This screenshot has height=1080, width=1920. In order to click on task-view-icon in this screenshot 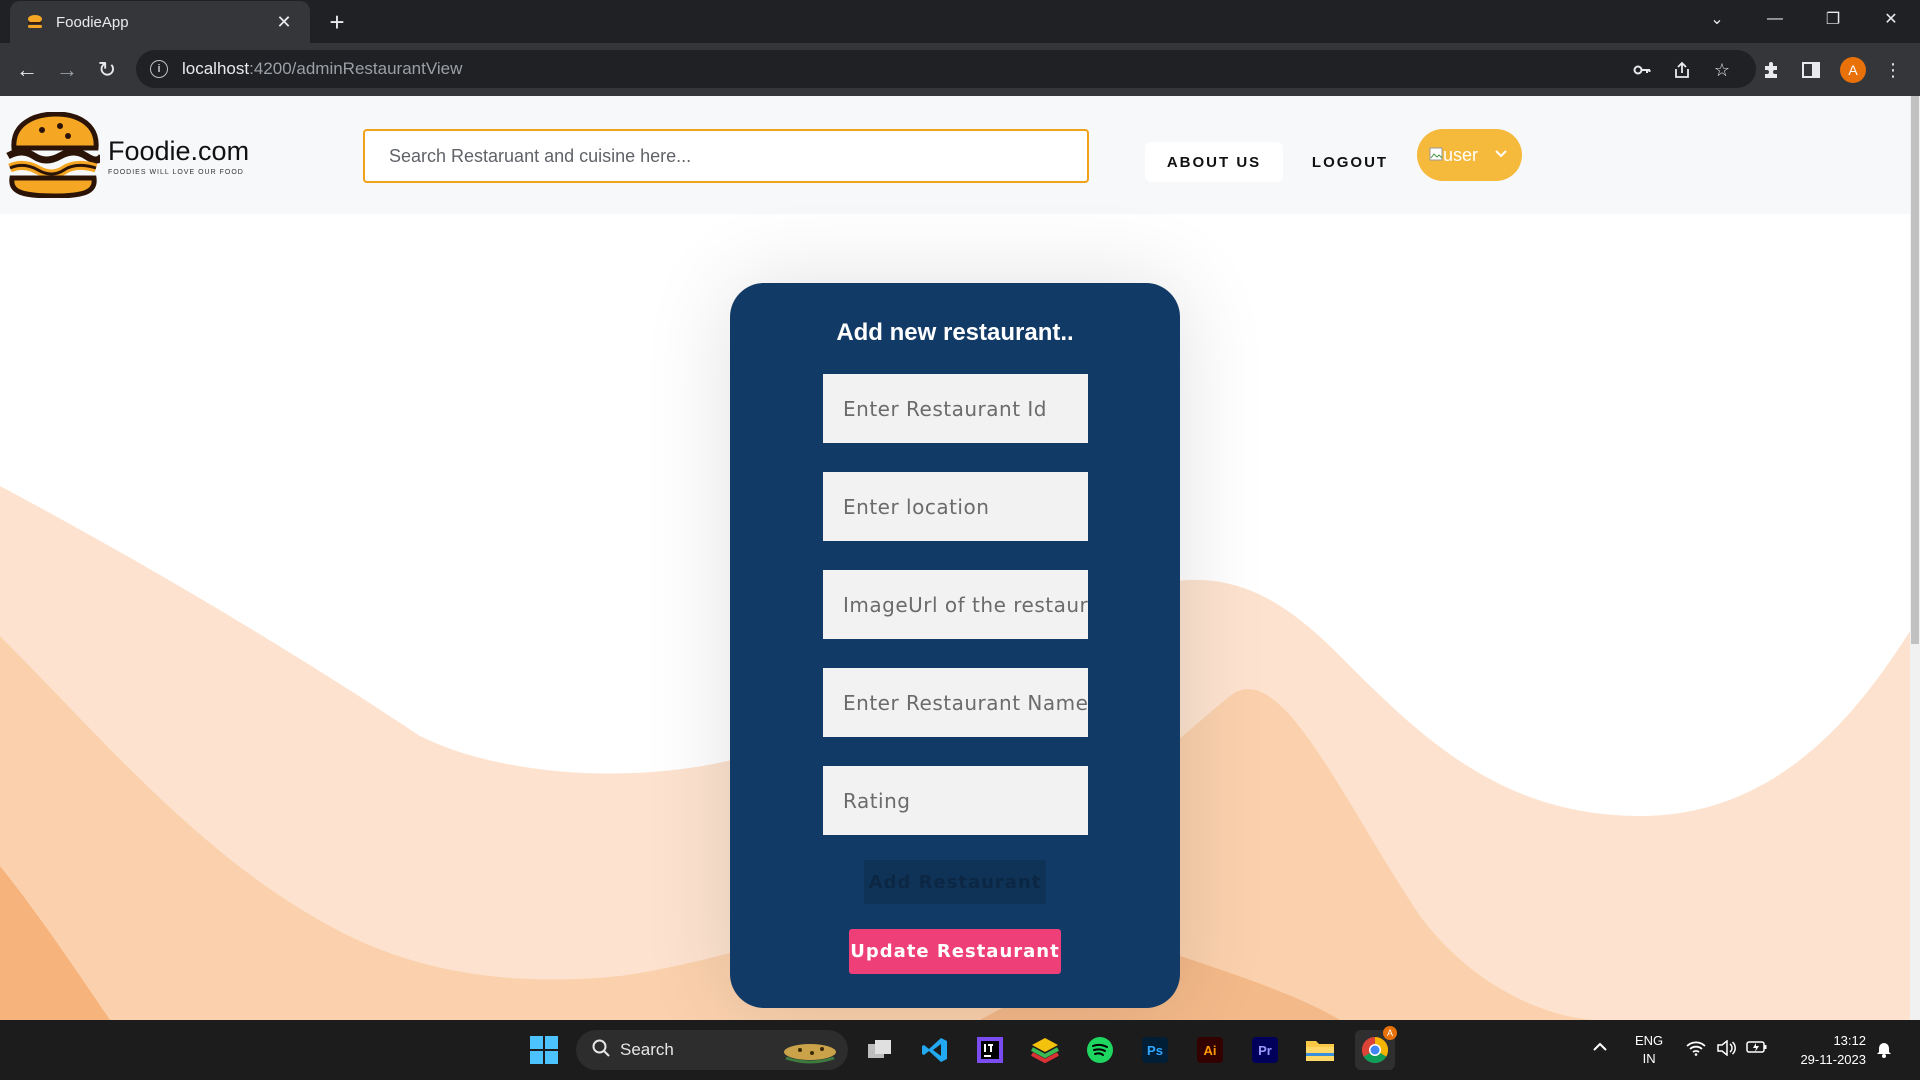, I will do `click(880, 1050)`.